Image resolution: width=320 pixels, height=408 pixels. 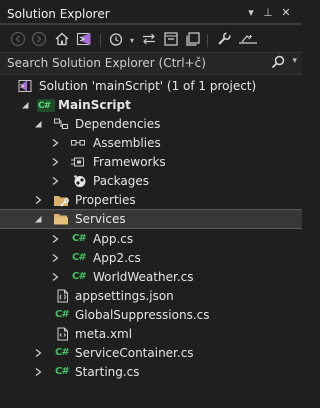 I want to click on file-label: meta.xml, so click(x=104, y=334).